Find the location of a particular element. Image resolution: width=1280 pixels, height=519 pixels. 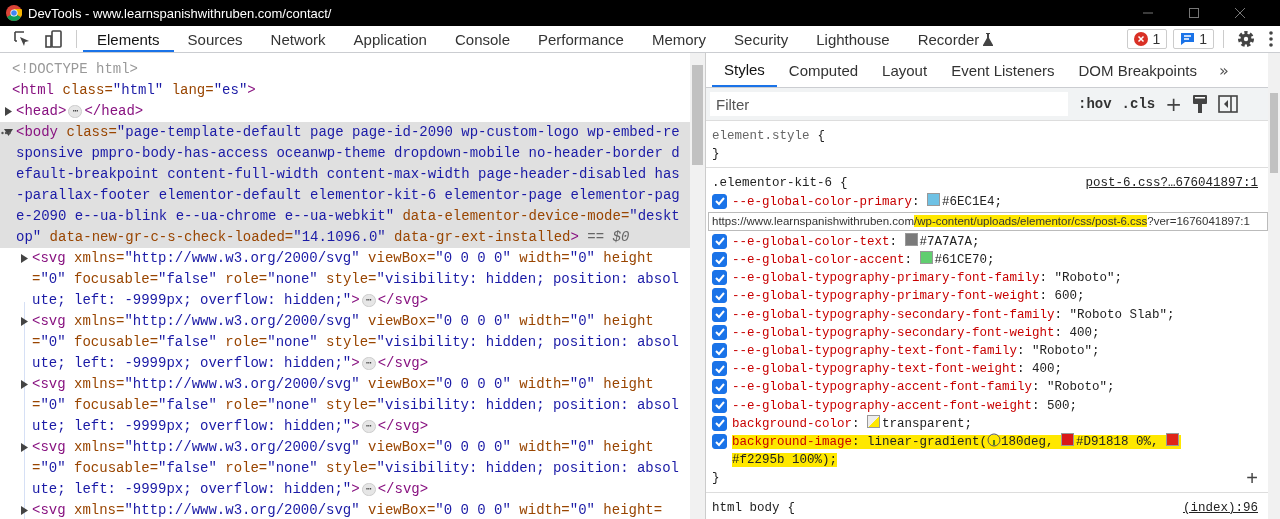

new-rule-button: + is located at coordinates (1173, 104).